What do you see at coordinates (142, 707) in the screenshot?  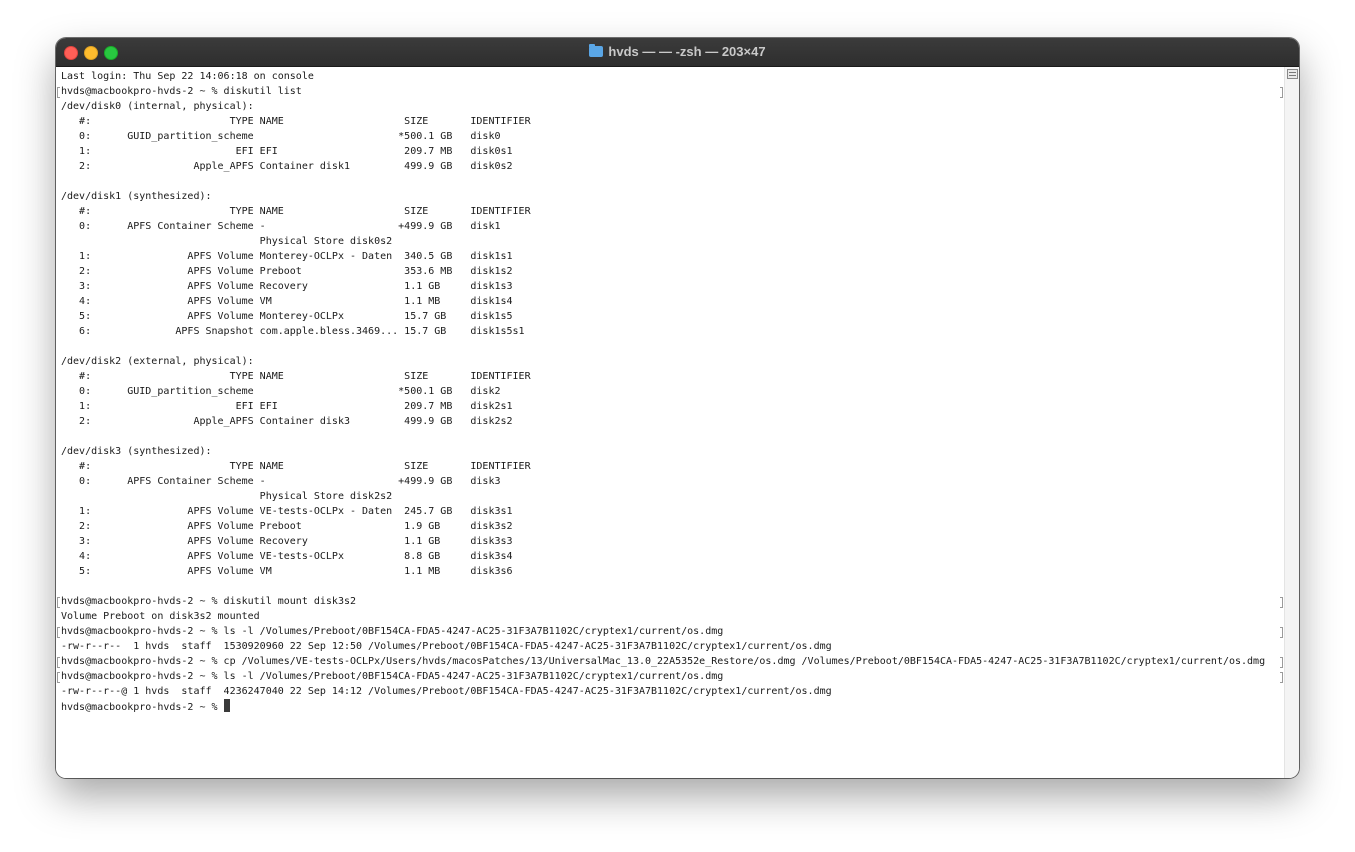 I see `prompt-text: hvds@macbookpro-hvds-2 ~ %` at bounding box center [142, 707].